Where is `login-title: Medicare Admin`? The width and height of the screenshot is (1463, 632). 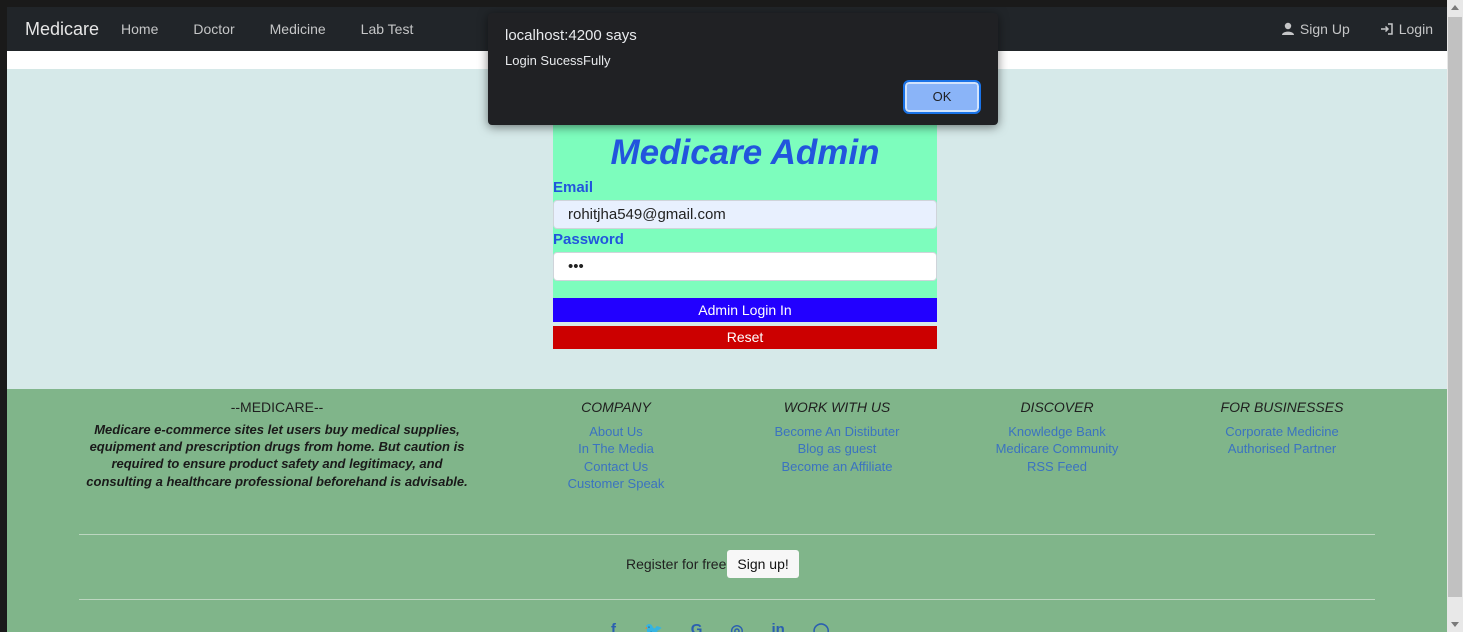 login-title: Medicare Admin is located at coordinates (745, 152).